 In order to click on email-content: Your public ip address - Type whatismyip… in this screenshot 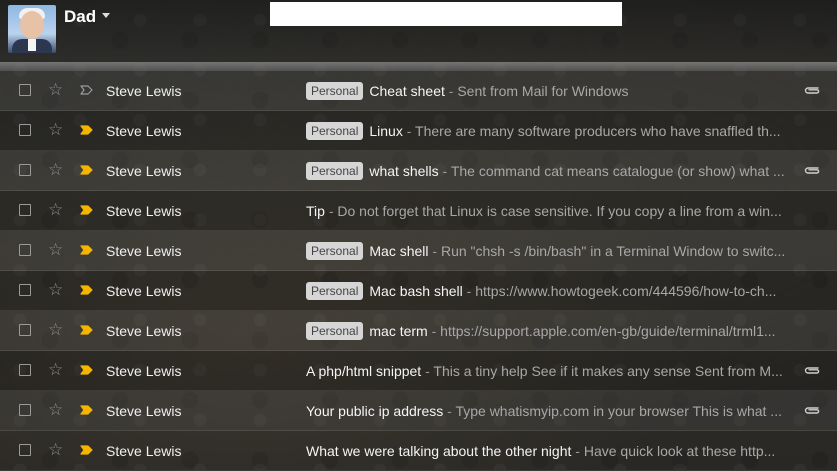, I will do `click(549, 411)`.